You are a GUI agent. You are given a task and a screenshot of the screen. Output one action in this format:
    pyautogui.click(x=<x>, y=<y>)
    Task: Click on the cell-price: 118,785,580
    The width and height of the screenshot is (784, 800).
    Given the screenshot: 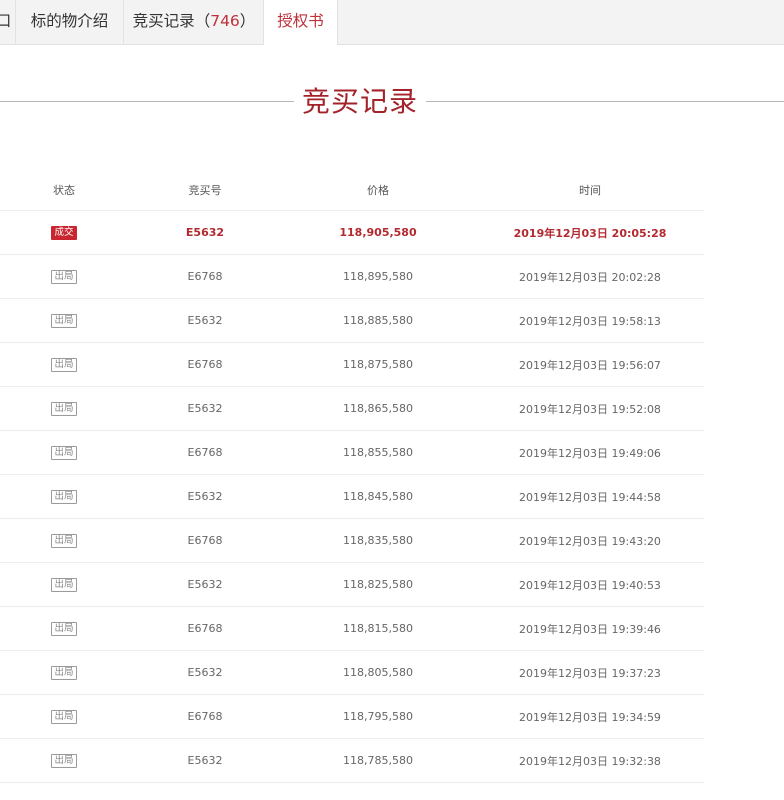 What is the action you would take?
    pyautogui.click(x=378, y=760)
    